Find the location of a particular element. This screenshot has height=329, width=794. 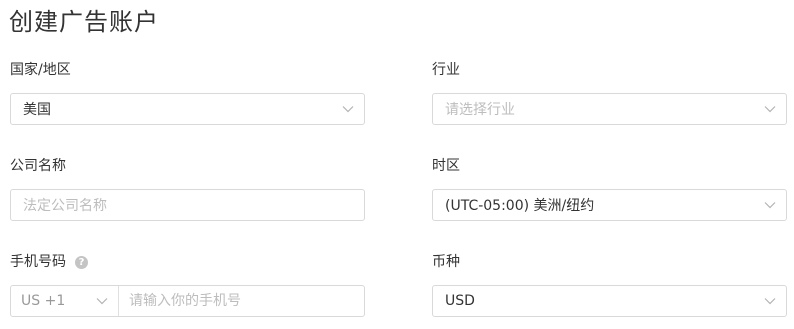

company-name-input: 法定公司名称 is located at coordinates (187, 205).